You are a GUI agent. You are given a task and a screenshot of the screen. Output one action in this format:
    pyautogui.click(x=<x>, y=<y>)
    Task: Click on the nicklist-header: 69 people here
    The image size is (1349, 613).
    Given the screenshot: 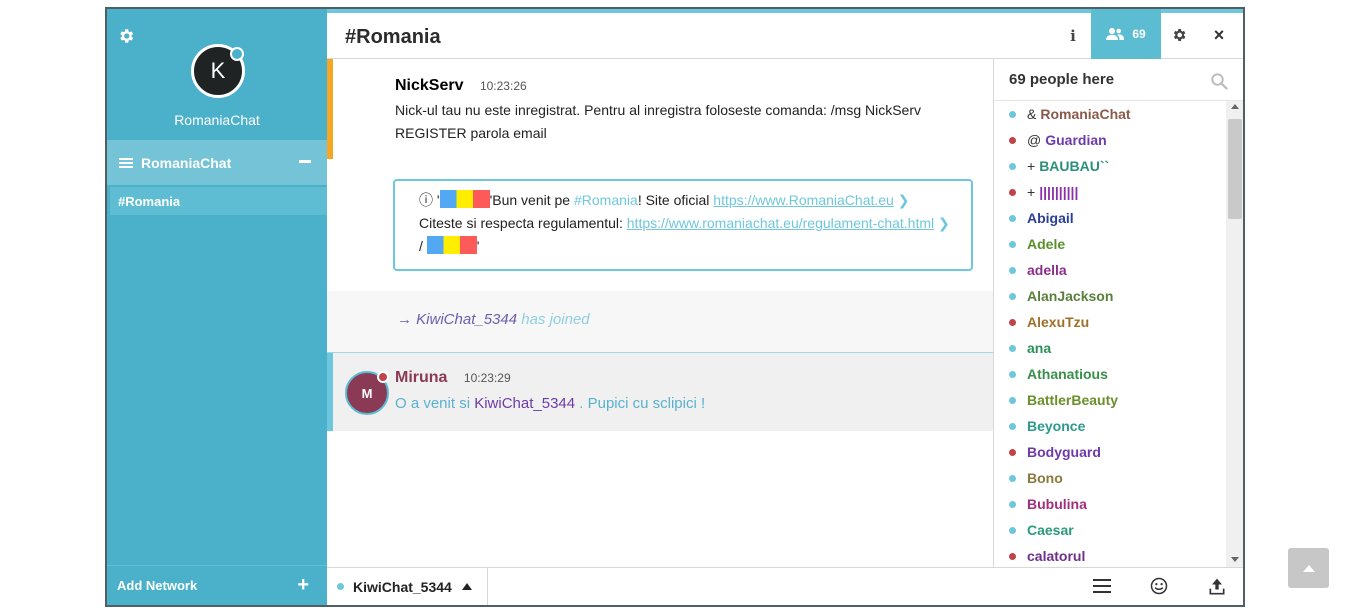 What is the action you would take?
    pyautogui.click(x=1118, y=80)
    